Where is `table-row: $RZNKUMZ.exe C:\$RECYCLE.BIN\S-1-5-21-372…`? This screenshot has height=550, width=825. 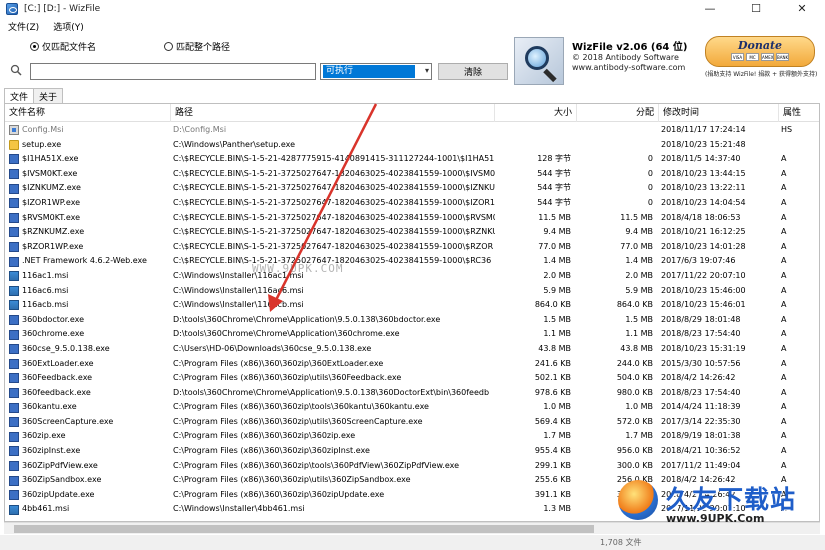 table-row: $RZNKUMZ.exe C:\$RECYCLE.BIN\S-1-5-21-372… is located at coordinates (412, 232).